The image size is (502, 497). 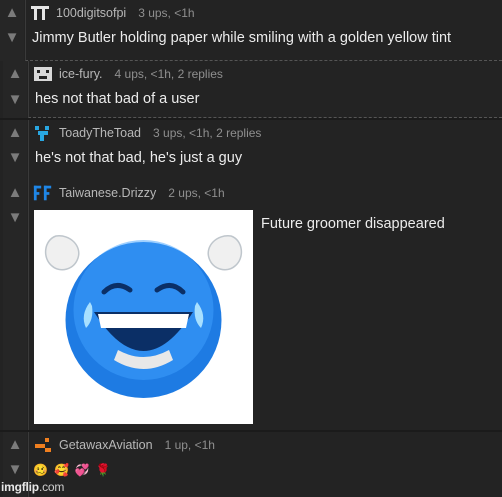 I want to click on username: 100digitsofpi, so click(x=91, y=13).